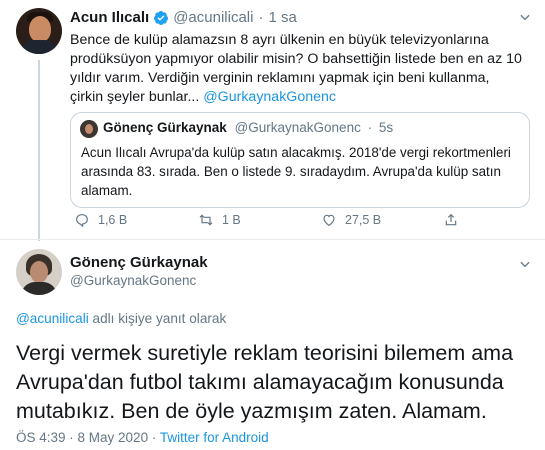  What do you see at coordinates (165, 127) in the screenshot?
I see `quoted-author-name: Gönenç Gürkaynak` at bounding box center [165, 127].